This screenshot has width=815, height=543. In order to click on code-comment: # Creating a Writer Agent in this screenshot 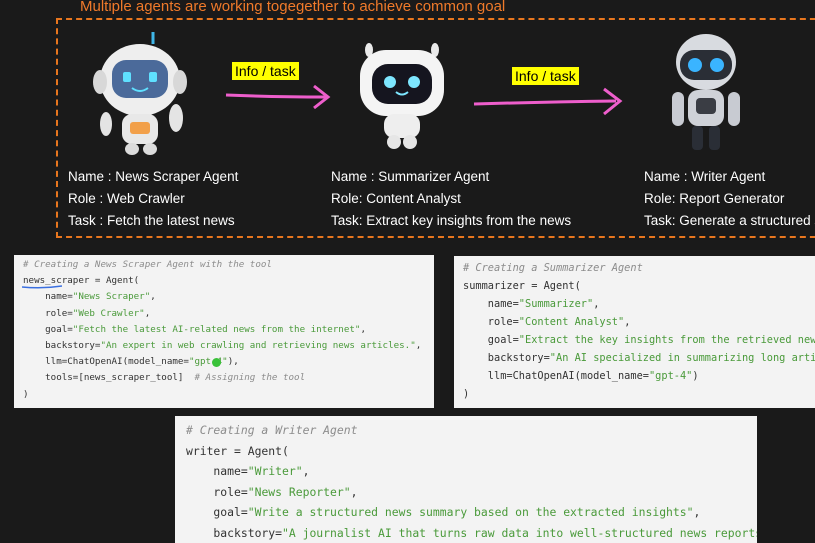, I will do `click(272, 430)`.